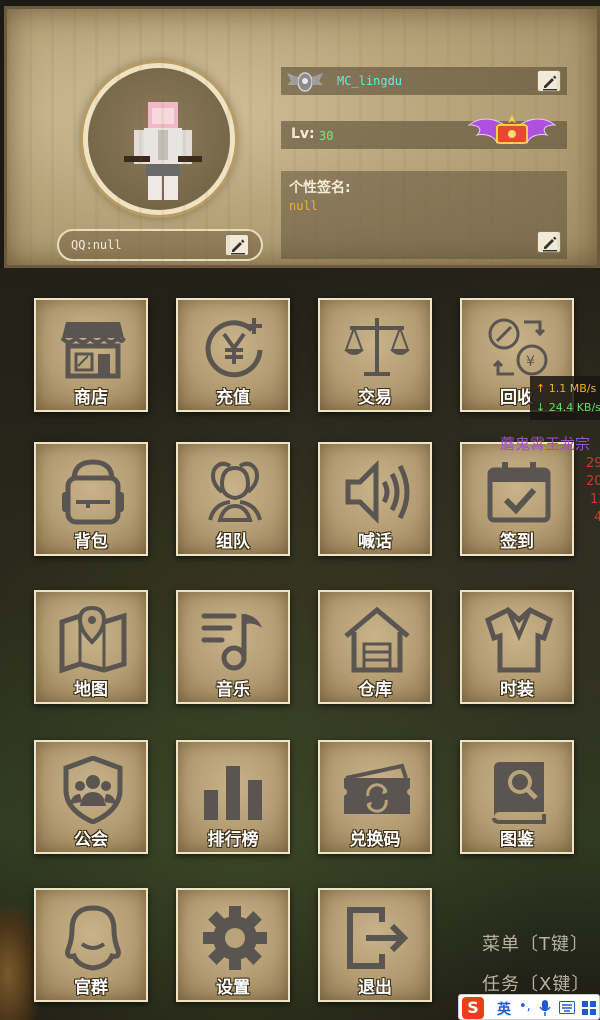 The width and height of the screenshot is (600, 1020). I want to click on warehouse-icon, so click(377, 639).